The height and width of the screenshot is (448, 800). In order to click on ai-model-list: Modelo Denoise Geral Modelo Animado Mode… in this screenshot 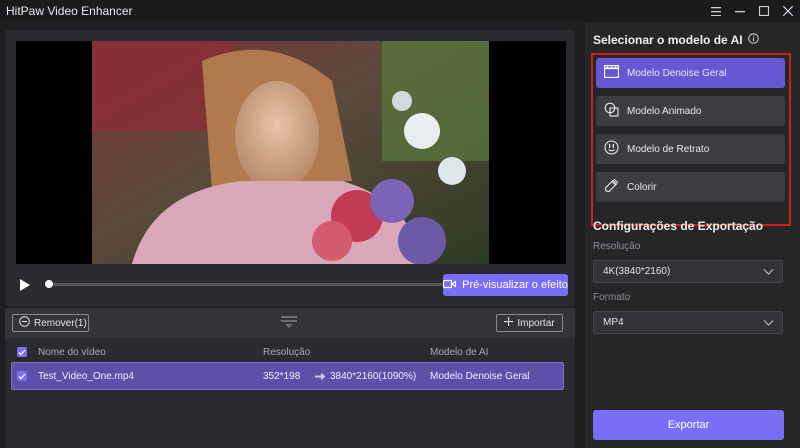, I will do `click(691, 139)`.